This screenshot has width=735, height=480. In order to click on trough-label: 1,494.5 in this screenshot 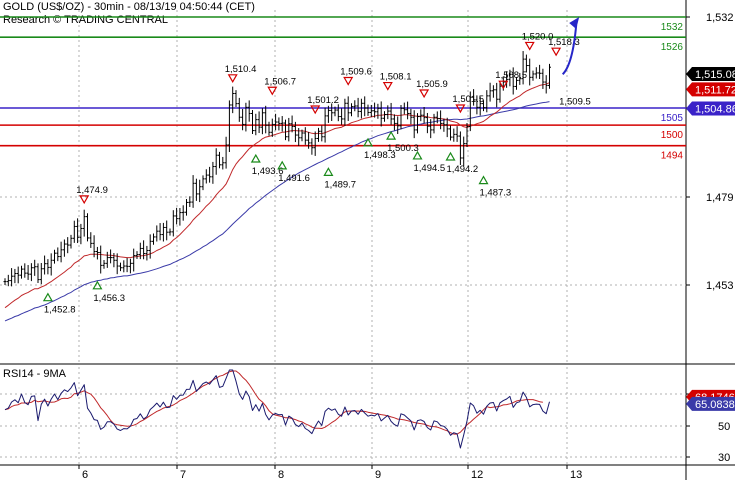, I will do `click(430, 168)`.